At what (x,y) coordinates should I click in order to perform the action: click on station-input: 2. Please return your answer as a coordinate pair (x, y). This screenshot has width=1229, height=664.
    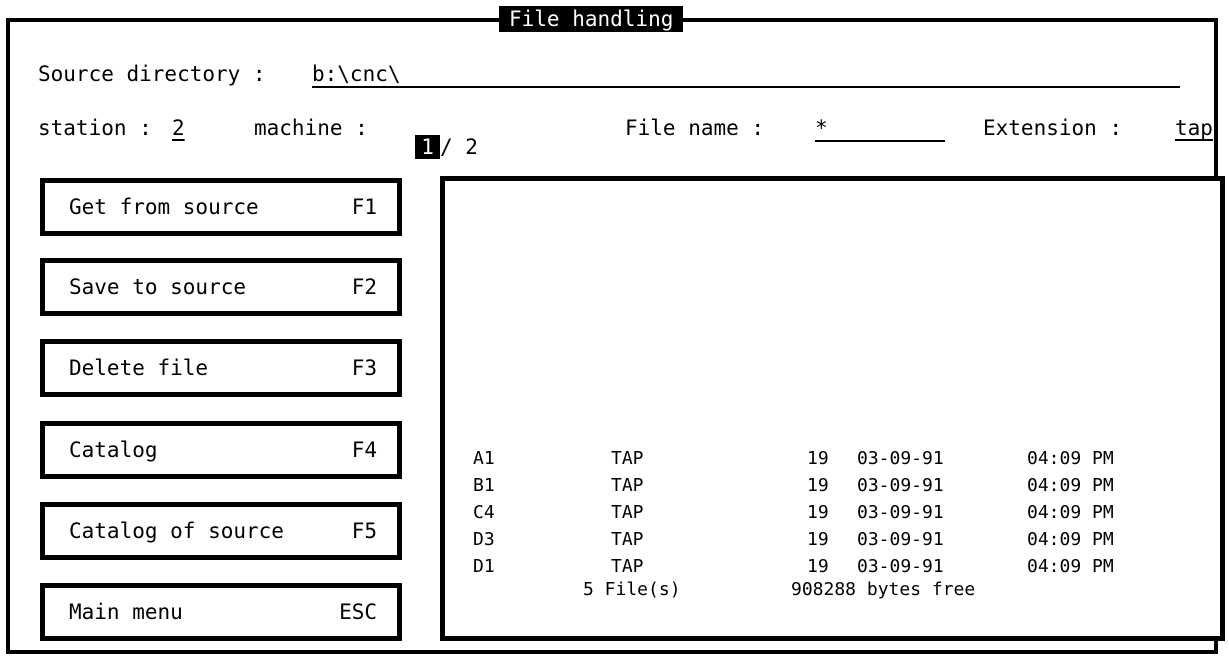
    Looking at the image, I should click on (178, 128).